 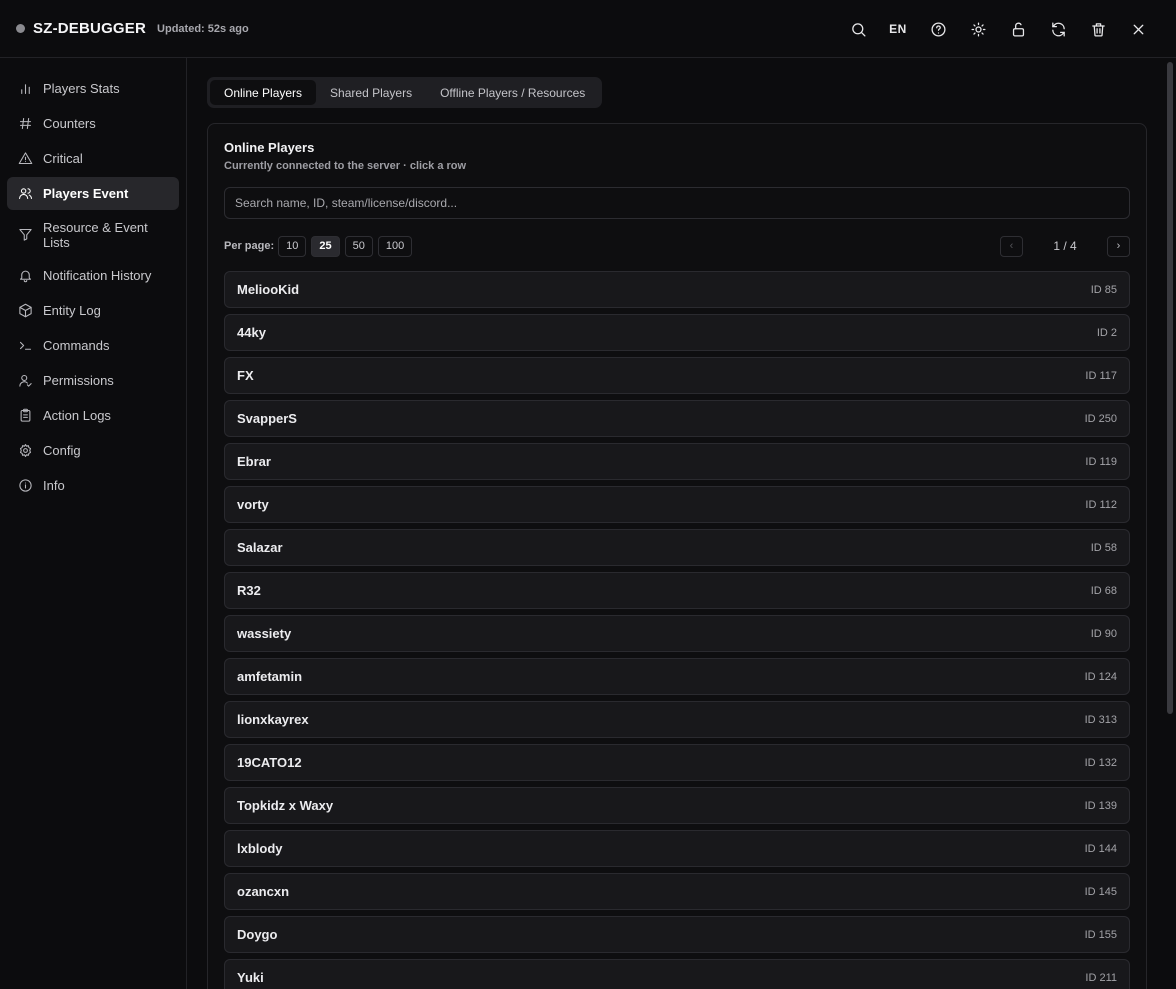 I want to click on player-id: ID 144, so click(x=1100, y=848).